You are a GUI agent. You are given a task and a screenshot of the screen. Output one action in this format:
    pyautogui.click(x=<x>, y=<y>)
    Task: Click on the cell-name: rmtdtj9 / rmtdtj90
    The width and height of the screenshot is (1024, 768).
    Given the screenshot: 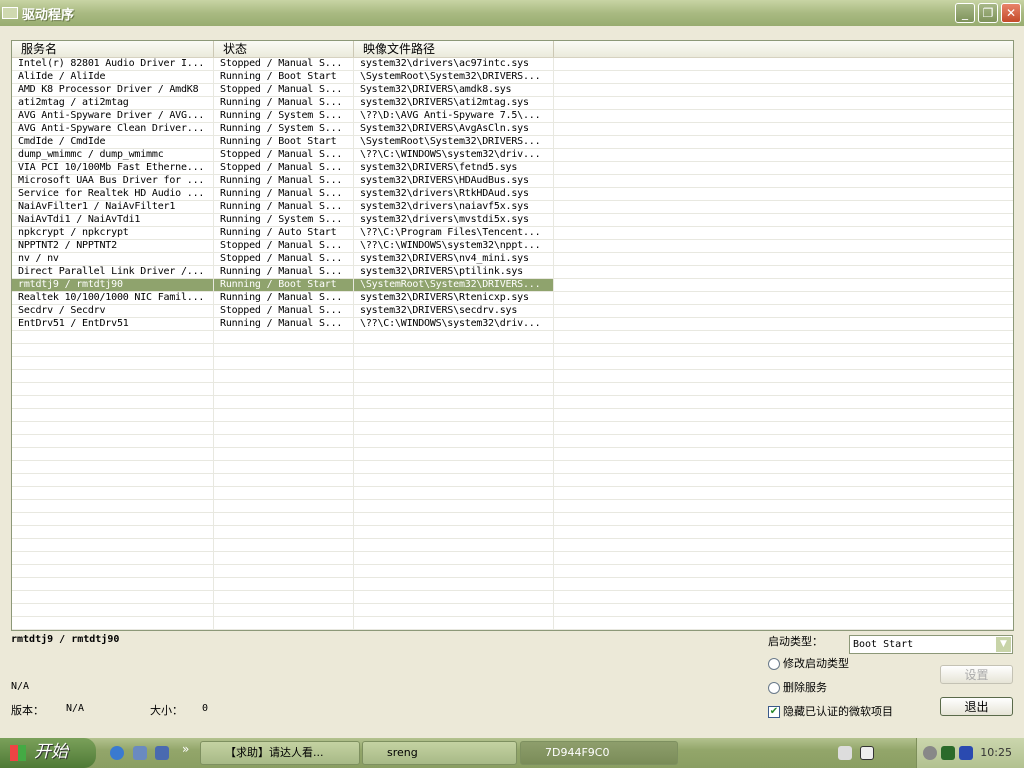 What is the action you would take?
    pyautogui.click(x=113, y=285)
    